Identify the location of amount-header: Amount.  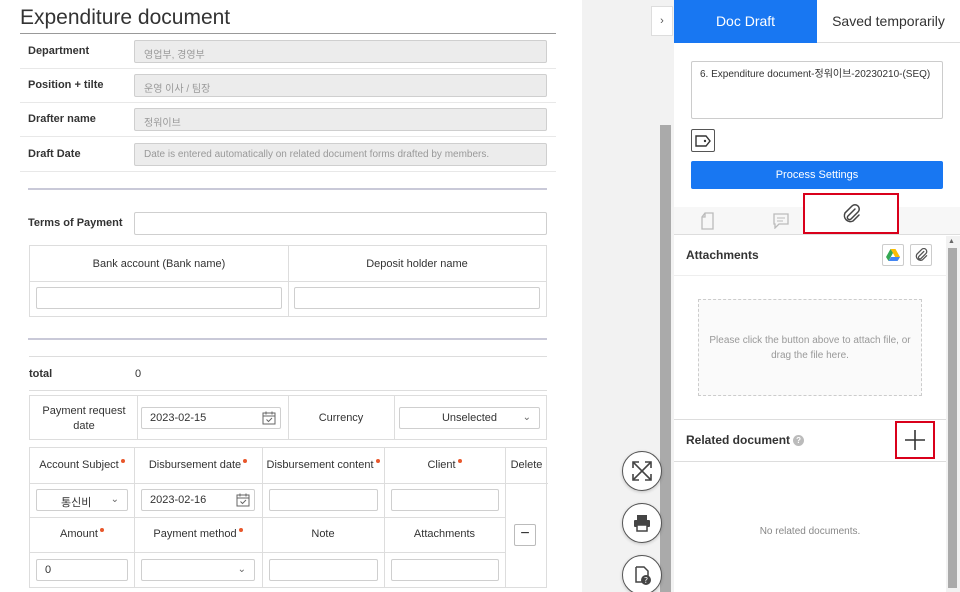
(82, 534).